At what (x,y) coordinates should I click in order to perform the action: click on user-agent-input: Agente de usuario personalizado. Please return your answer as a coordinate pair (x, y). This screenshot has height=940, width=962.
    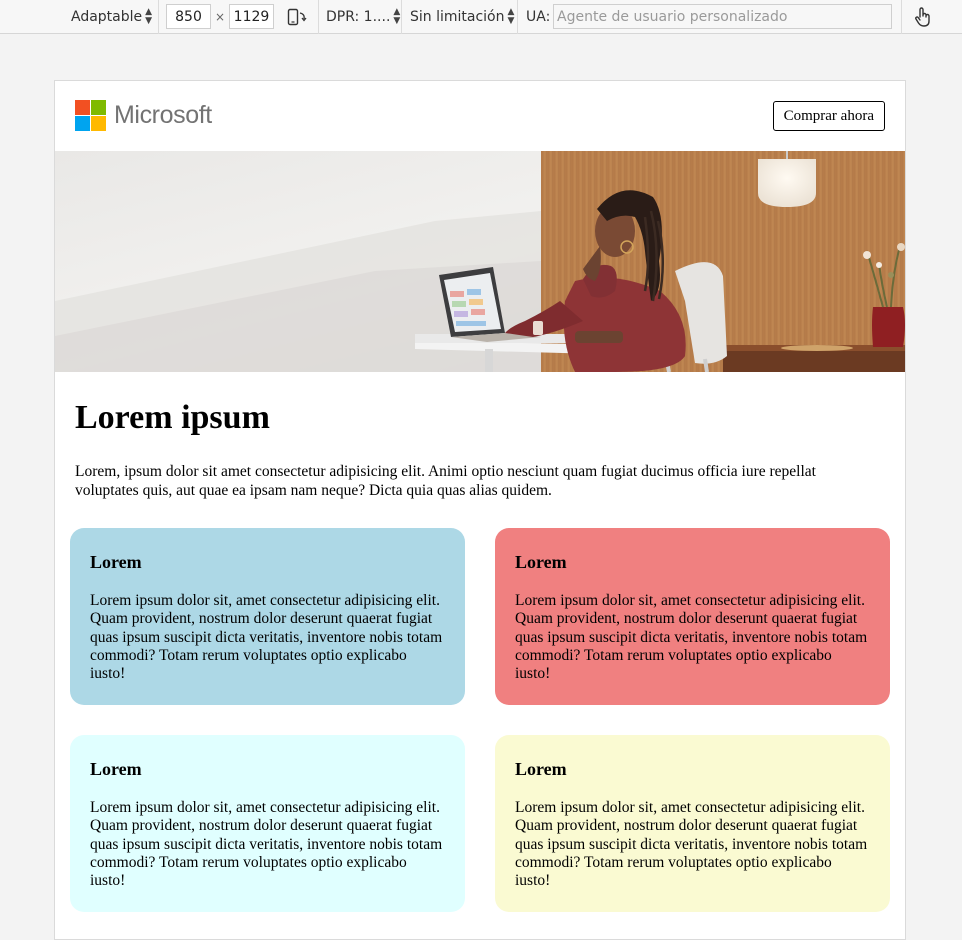
    Looking at the image, I should click on (722, 16).